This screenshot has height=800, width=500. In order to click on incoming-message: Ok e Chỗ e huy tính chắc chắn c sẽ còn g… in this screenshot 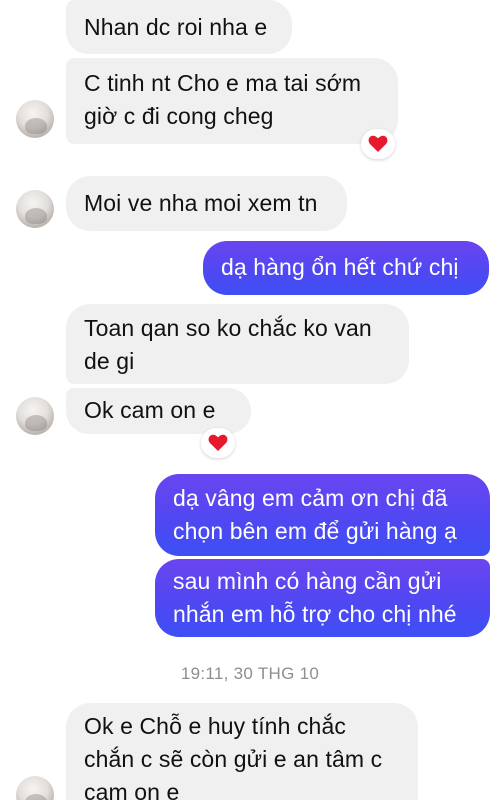, I will do `click(242, 751)`.